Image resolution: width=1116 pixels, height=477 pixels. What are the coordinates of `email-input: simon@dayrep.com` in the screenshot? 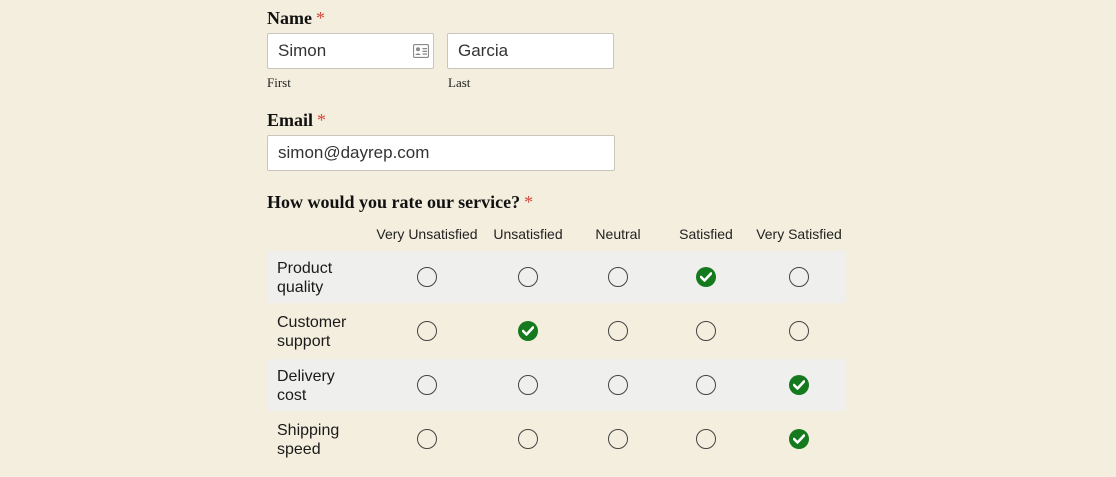 It's located at (441, 153).